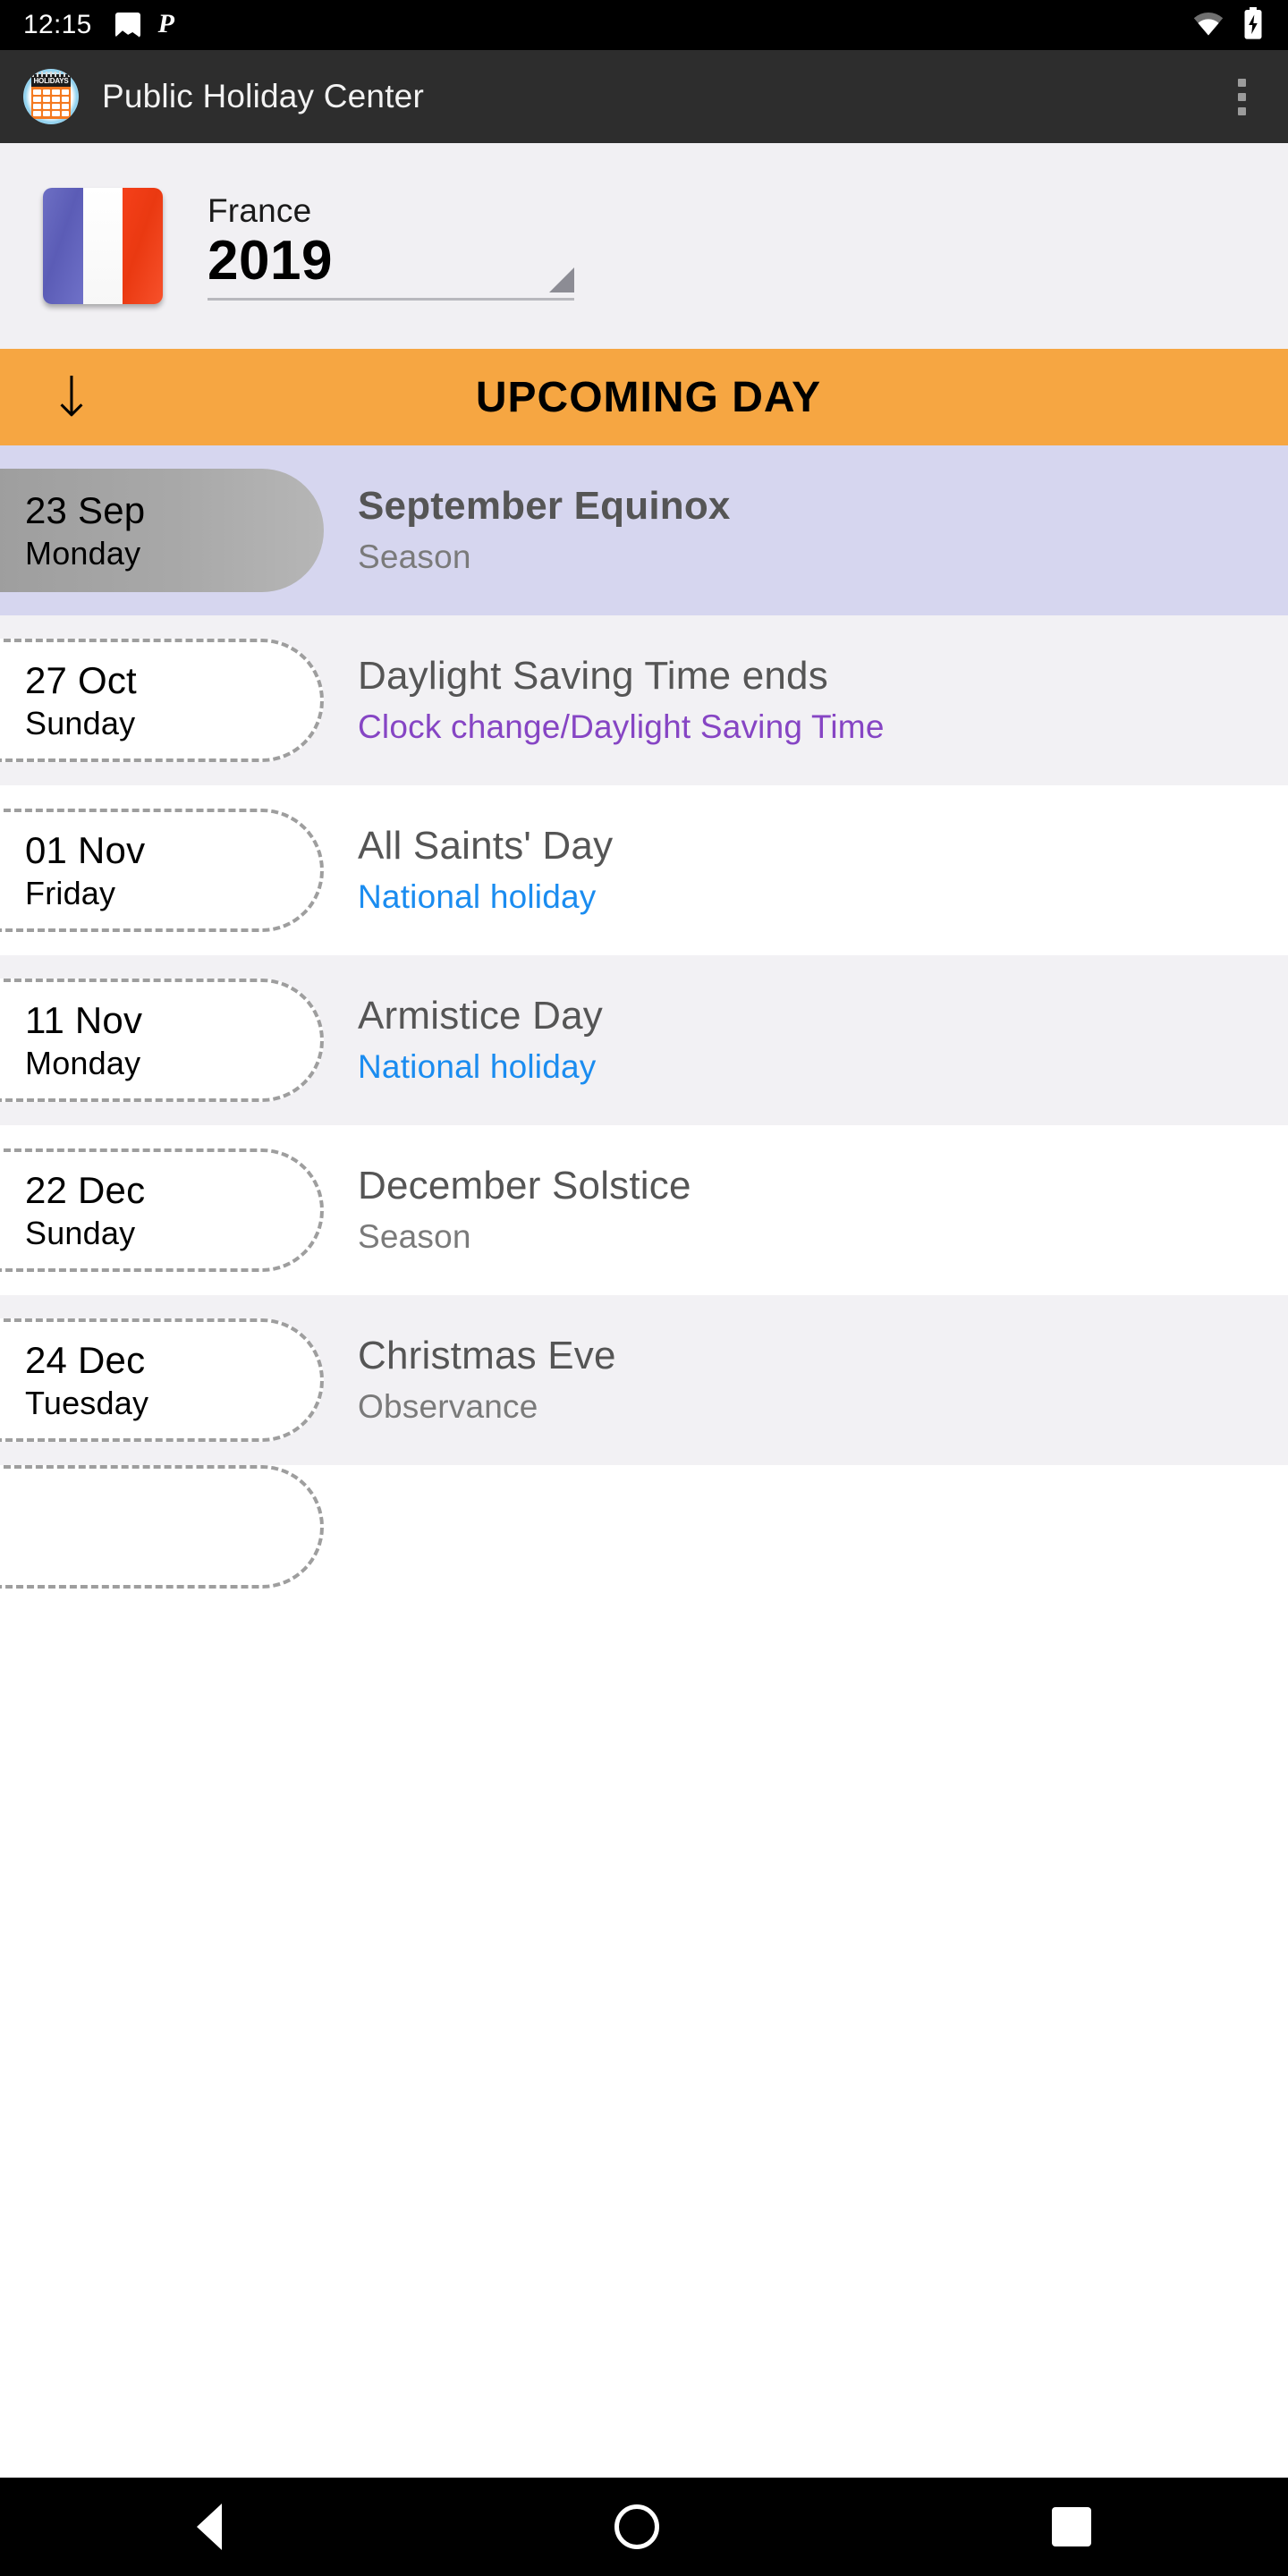  I want to click on holiday-info: Christmas Eve Observance, so click(814, 1380).